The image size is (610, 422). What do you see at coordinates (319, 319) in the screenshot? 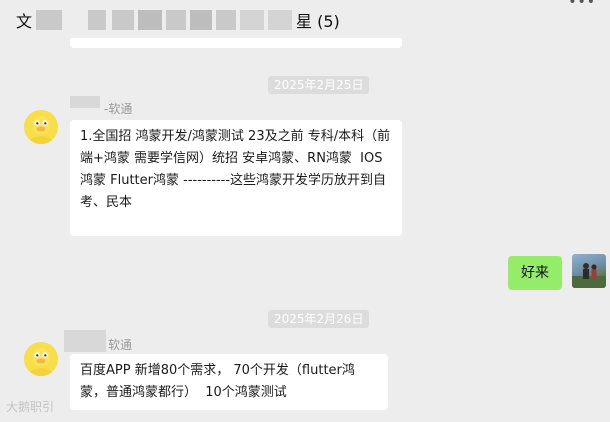
I see `date-separator: 2025年2月26日` at bounding box center [319, 319].